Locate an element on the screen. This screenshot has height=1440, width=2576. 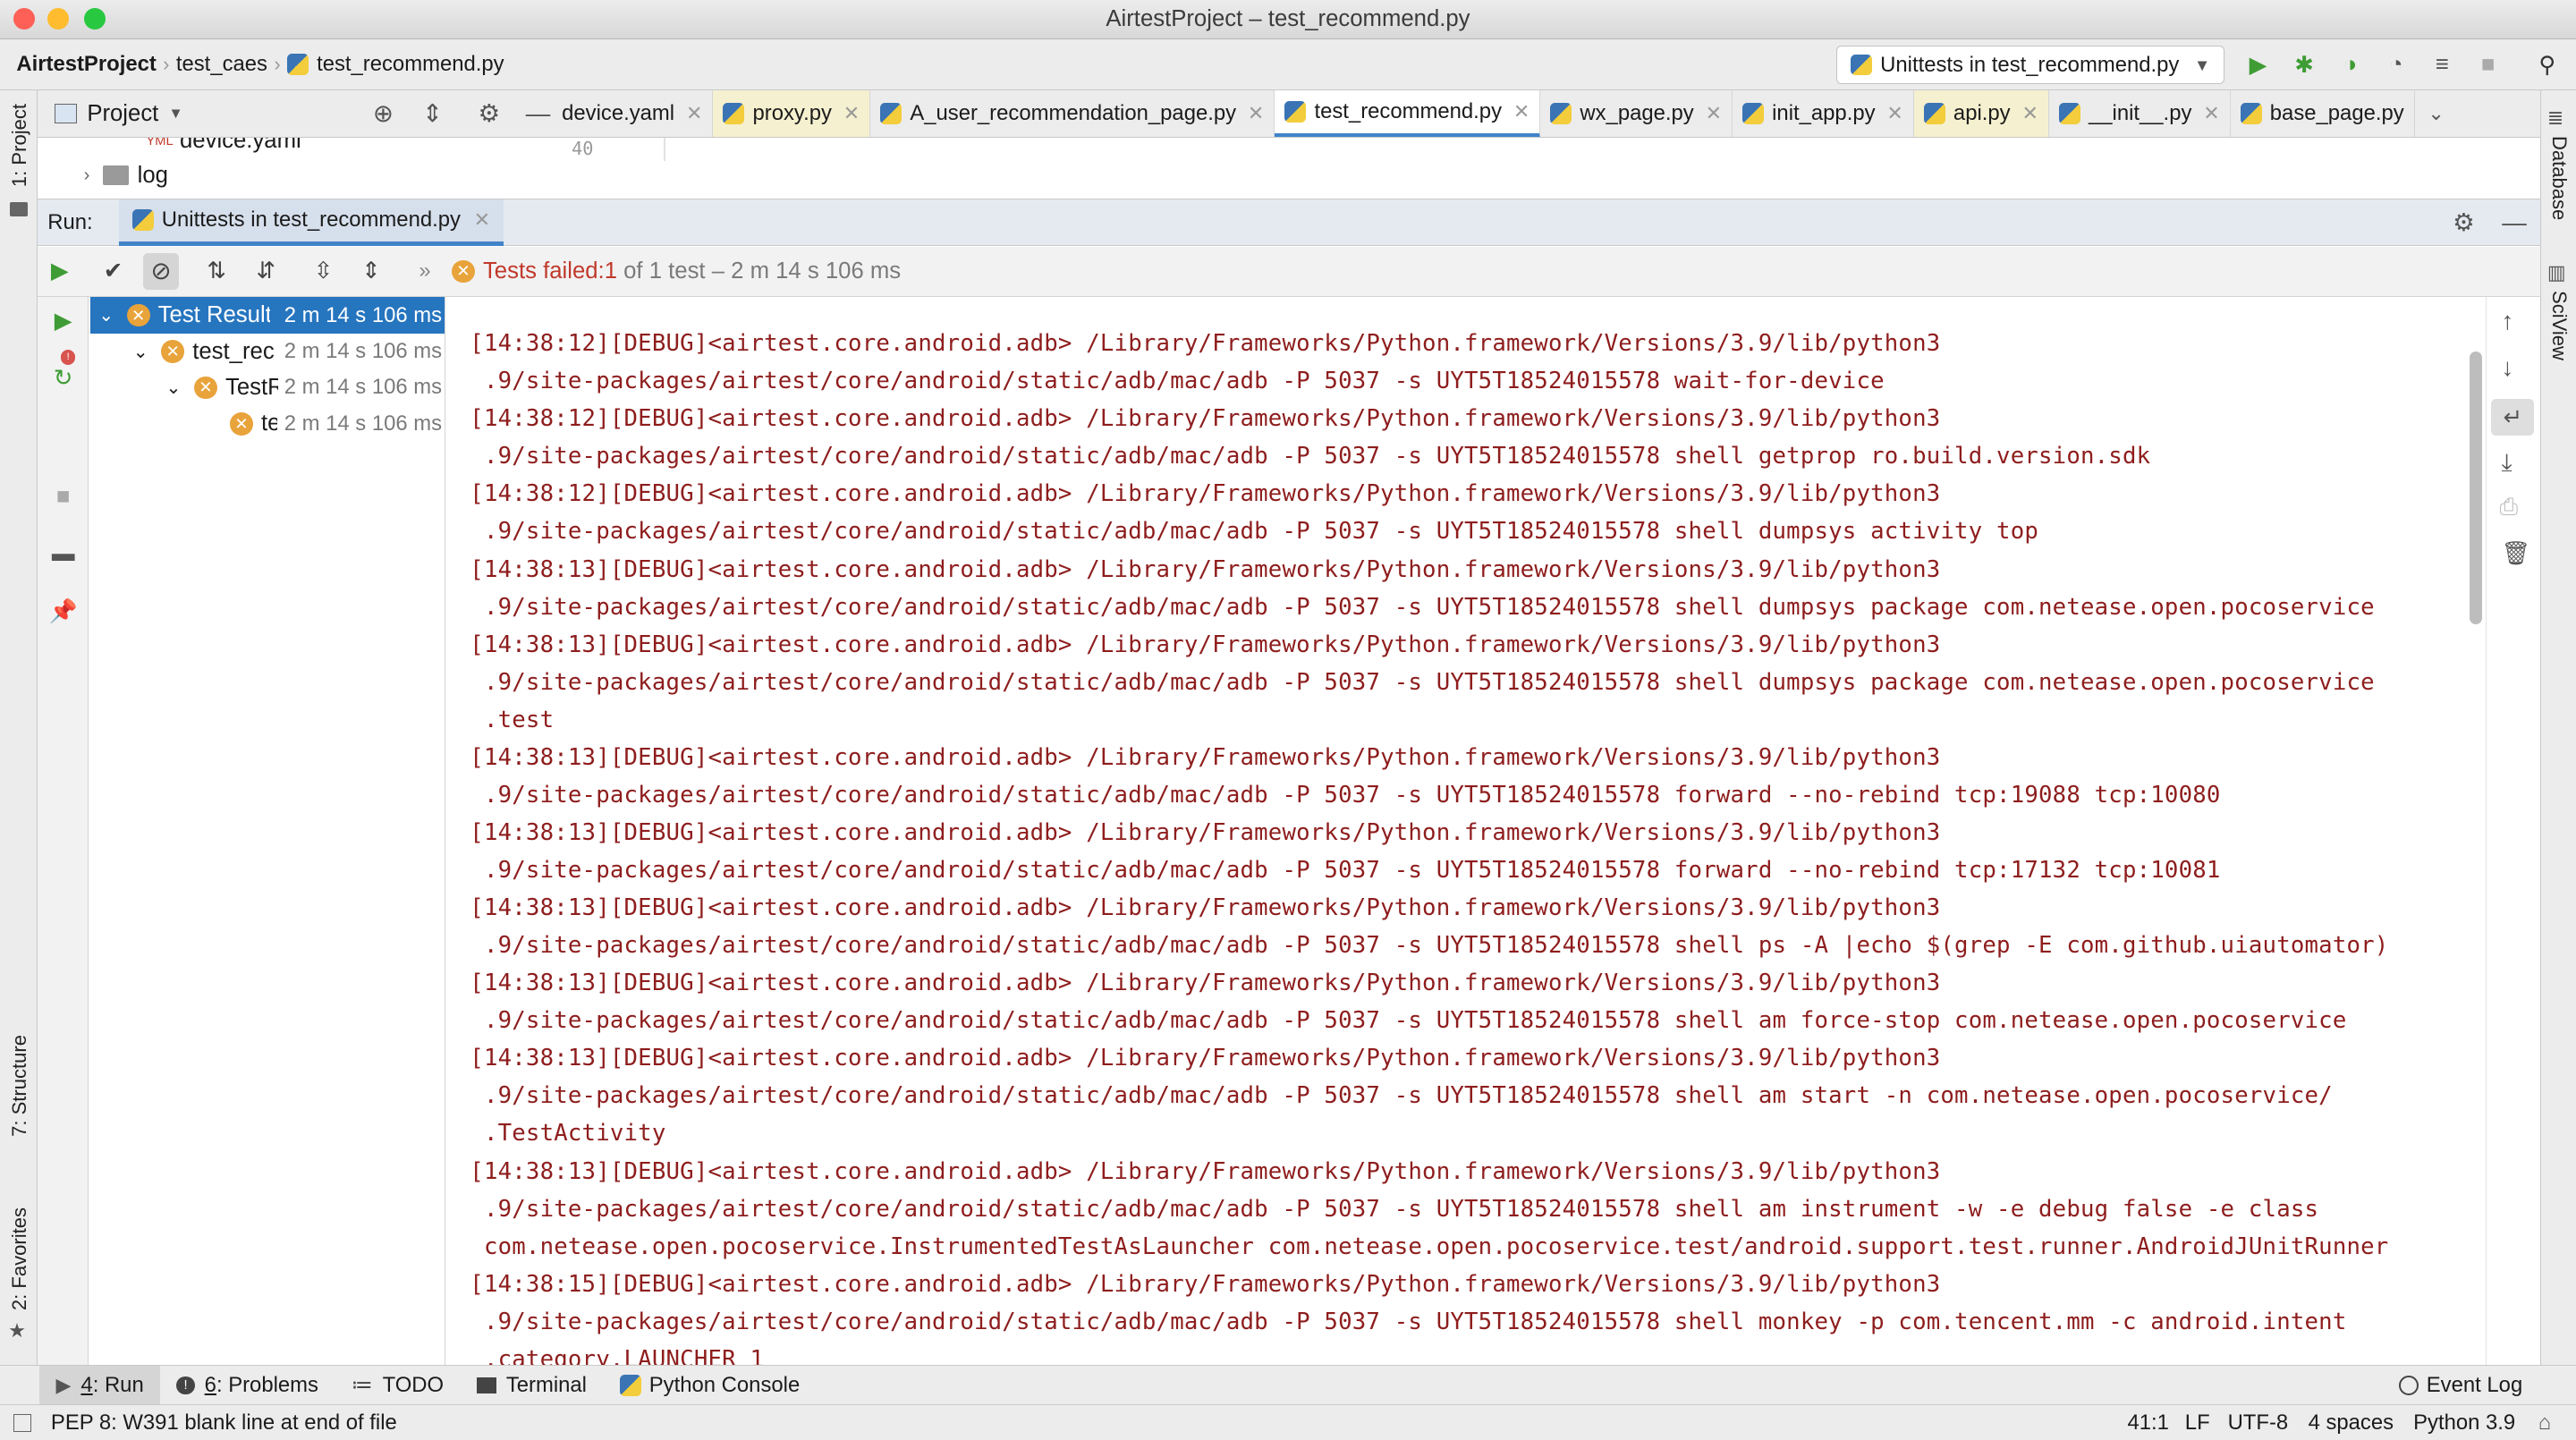
test-tree-row: ⌄ ✕ test_recommend 2 m 14 s 106 ms is located at coordinates (267, 351).